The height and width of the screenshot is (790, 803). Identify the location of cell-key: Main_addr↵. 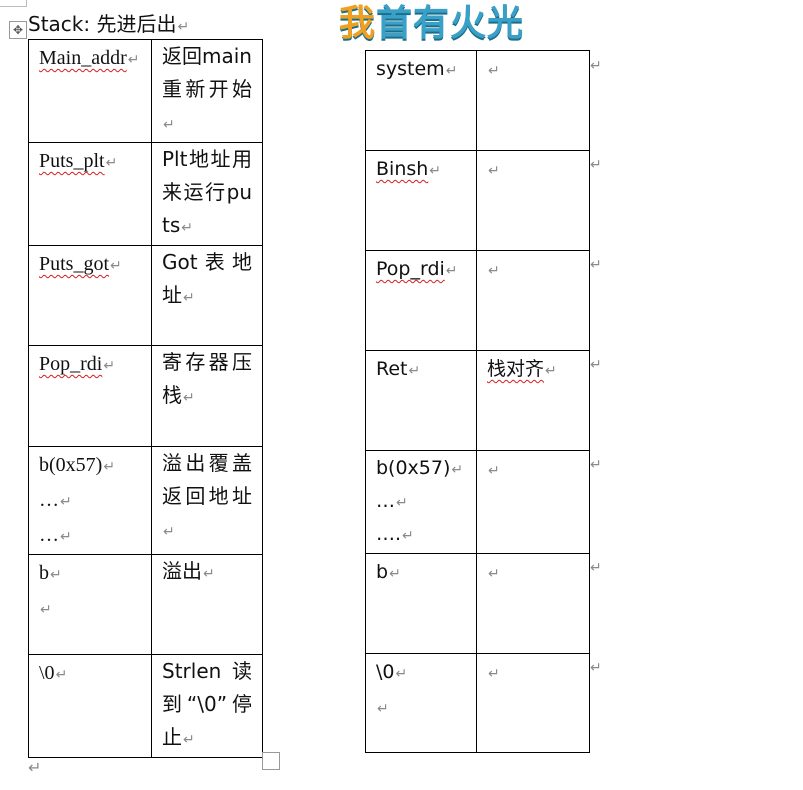
(90, 91).